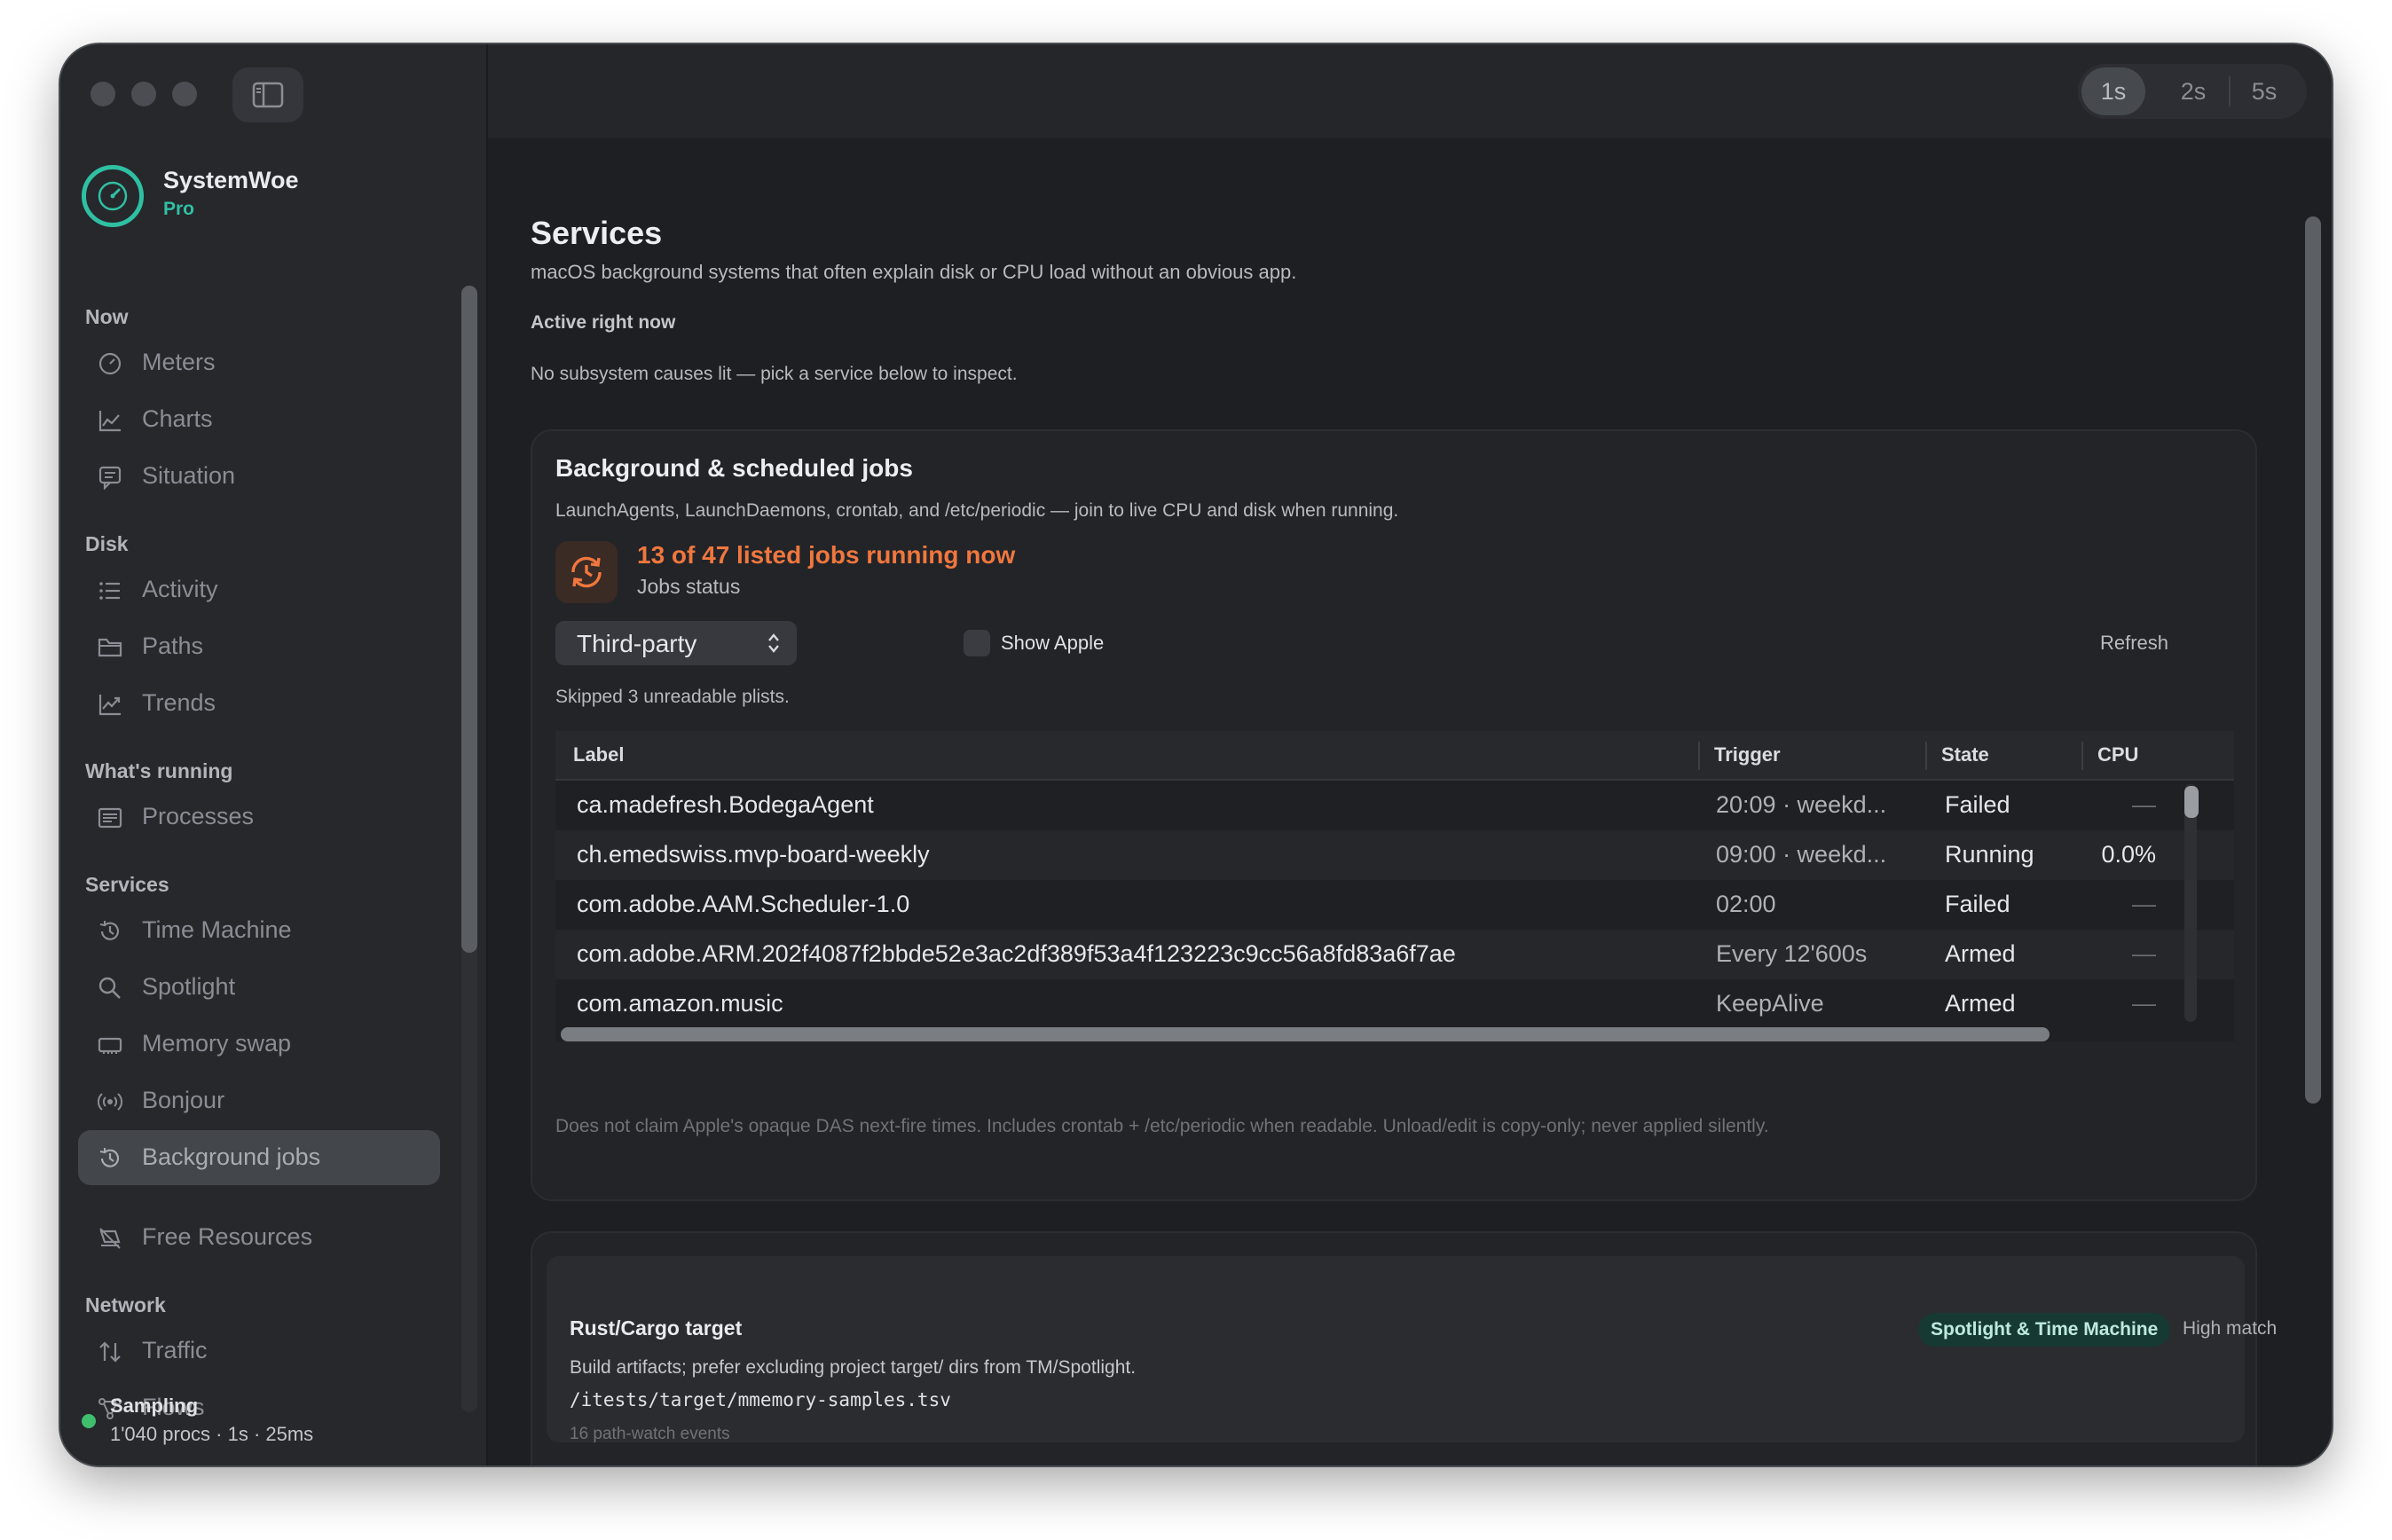 The height and width of the screenshot is (1540, 2392). Describe the element at coordinates (1396, 1349) in the screenshot. I see `recommendation-item` at that location.